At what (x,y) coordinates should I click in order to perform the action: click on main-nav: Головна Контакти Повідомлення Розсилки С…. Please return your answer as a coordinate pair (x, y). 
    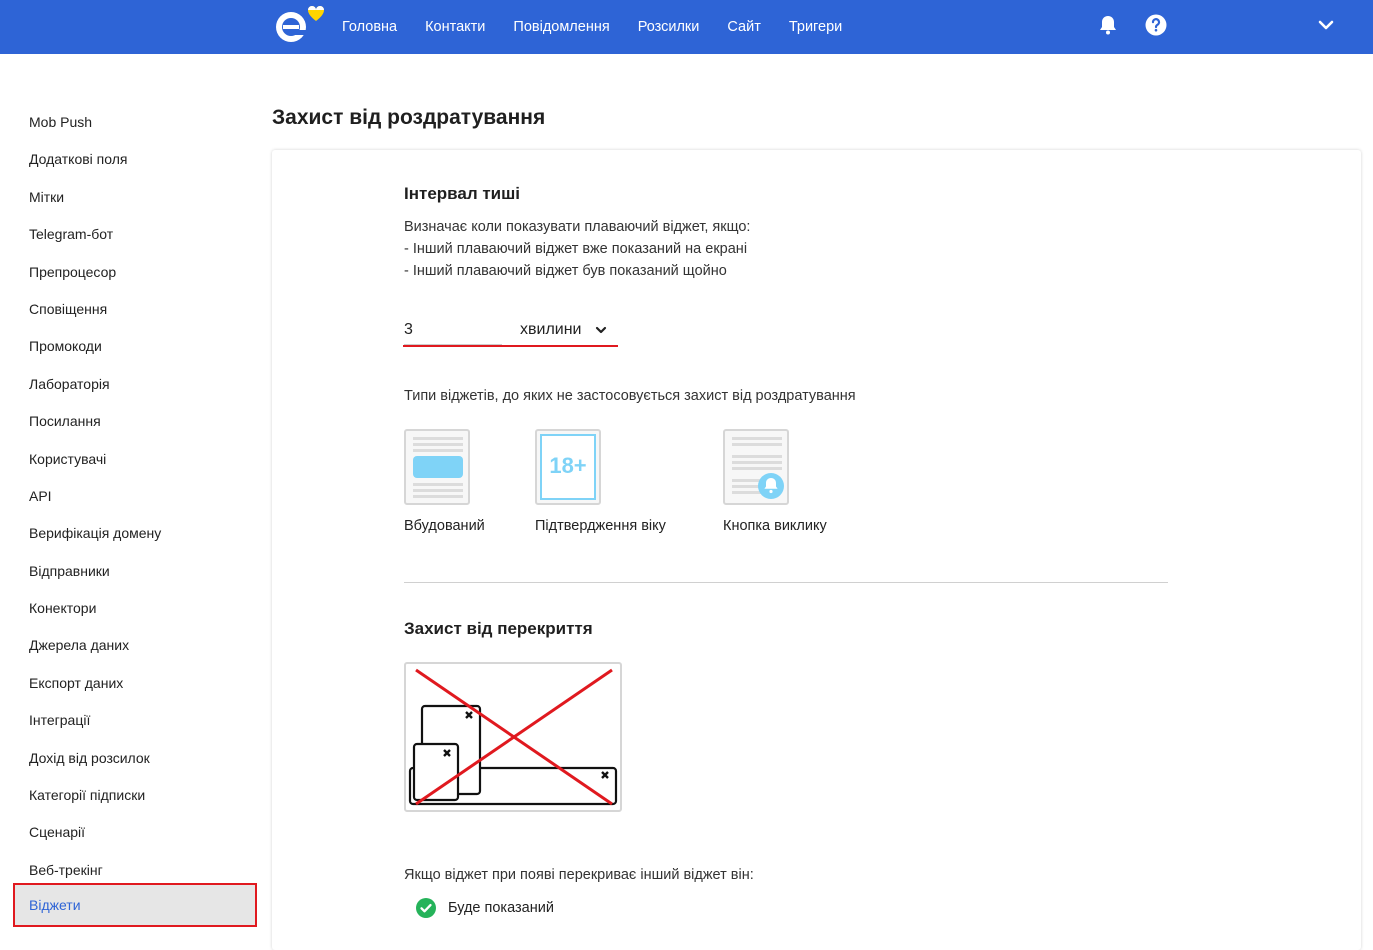
    Looking at the image, I should click on (606, 27).